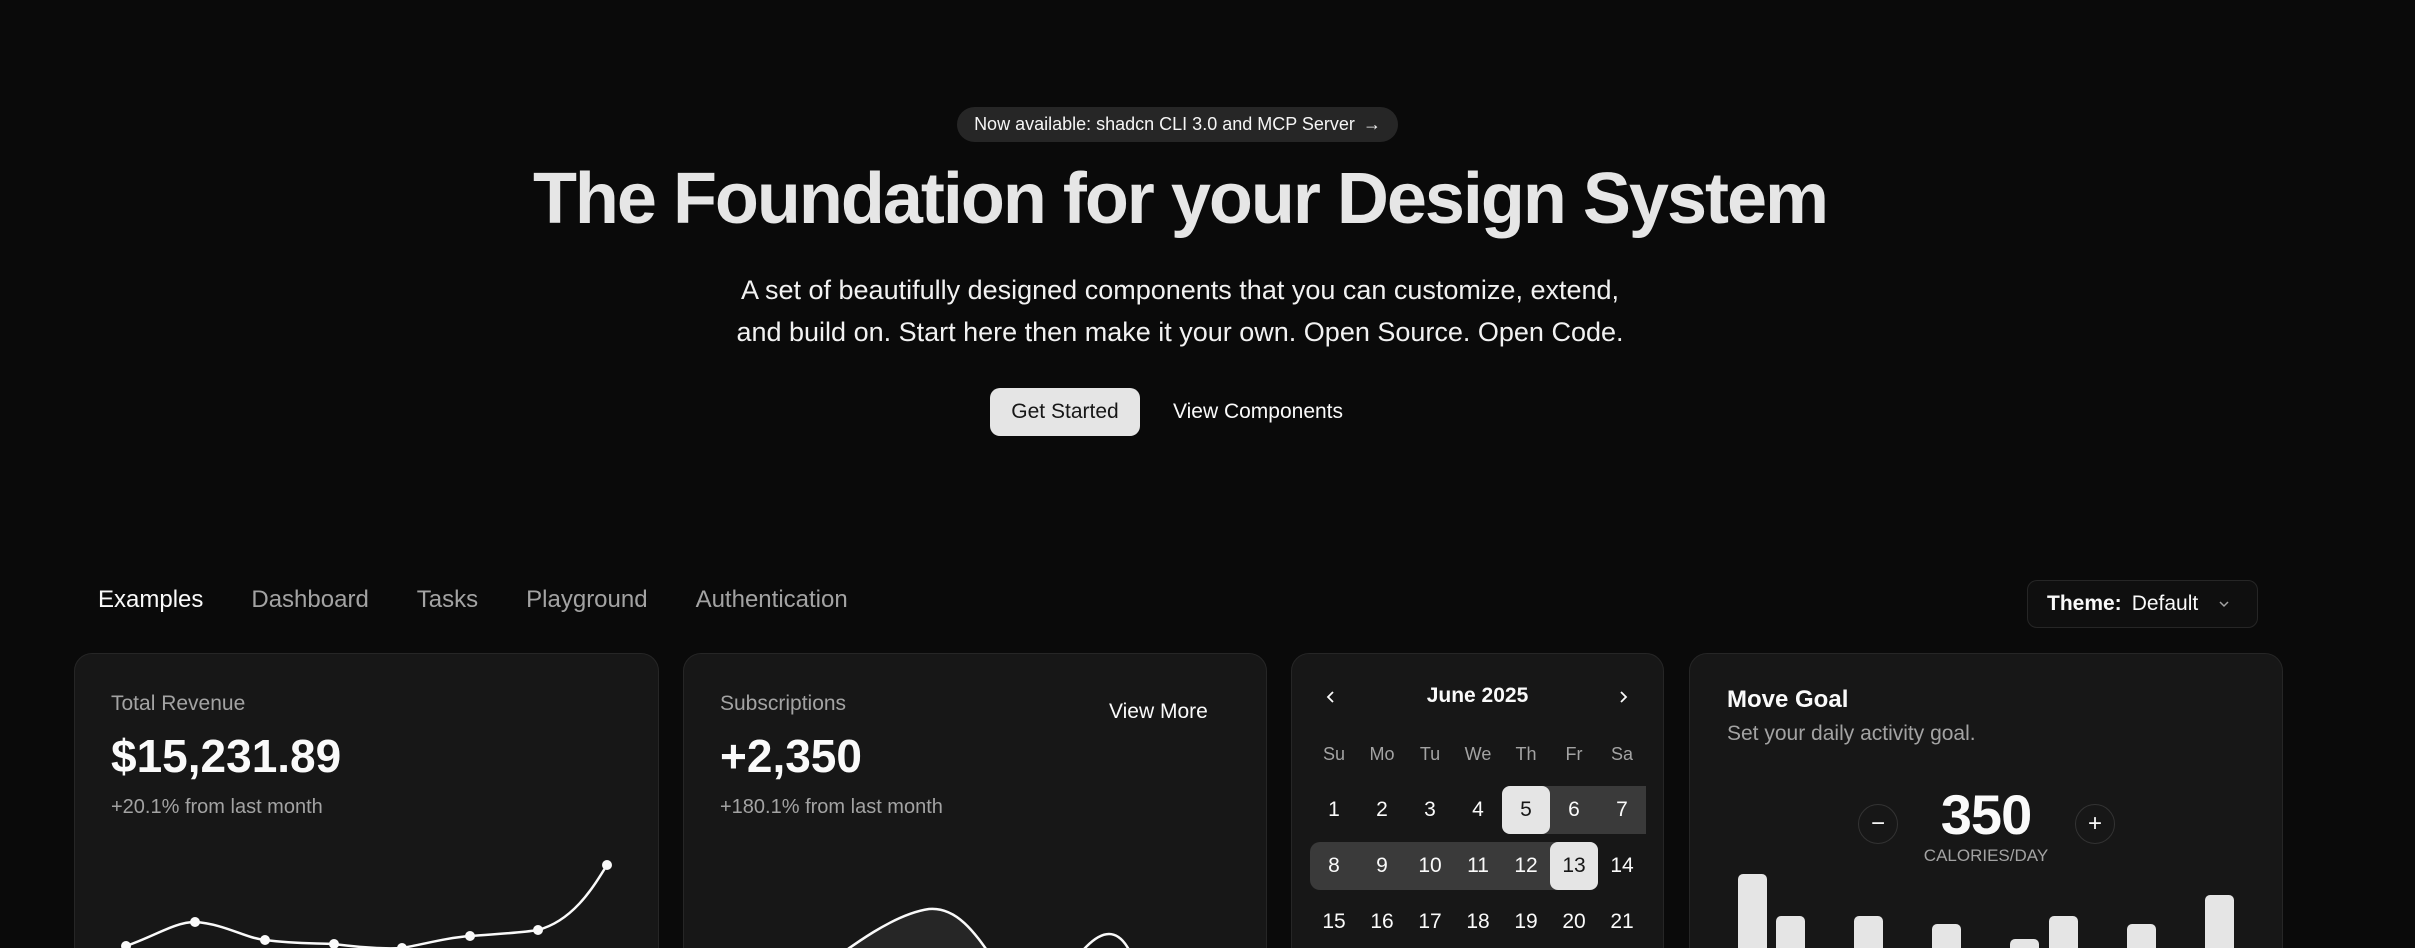  What do you see at coordinates (1622, 753) in the screenshot?
I see `weekday-label: Sa` at bounding box center [1622, 753].